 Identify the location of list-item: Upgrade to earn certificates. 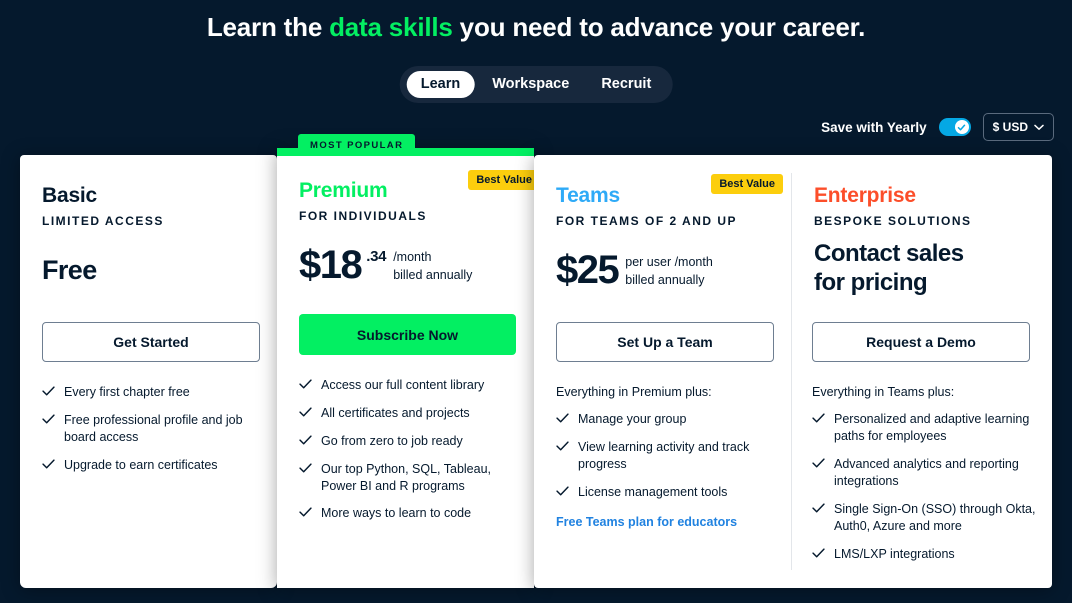
(153, 465).